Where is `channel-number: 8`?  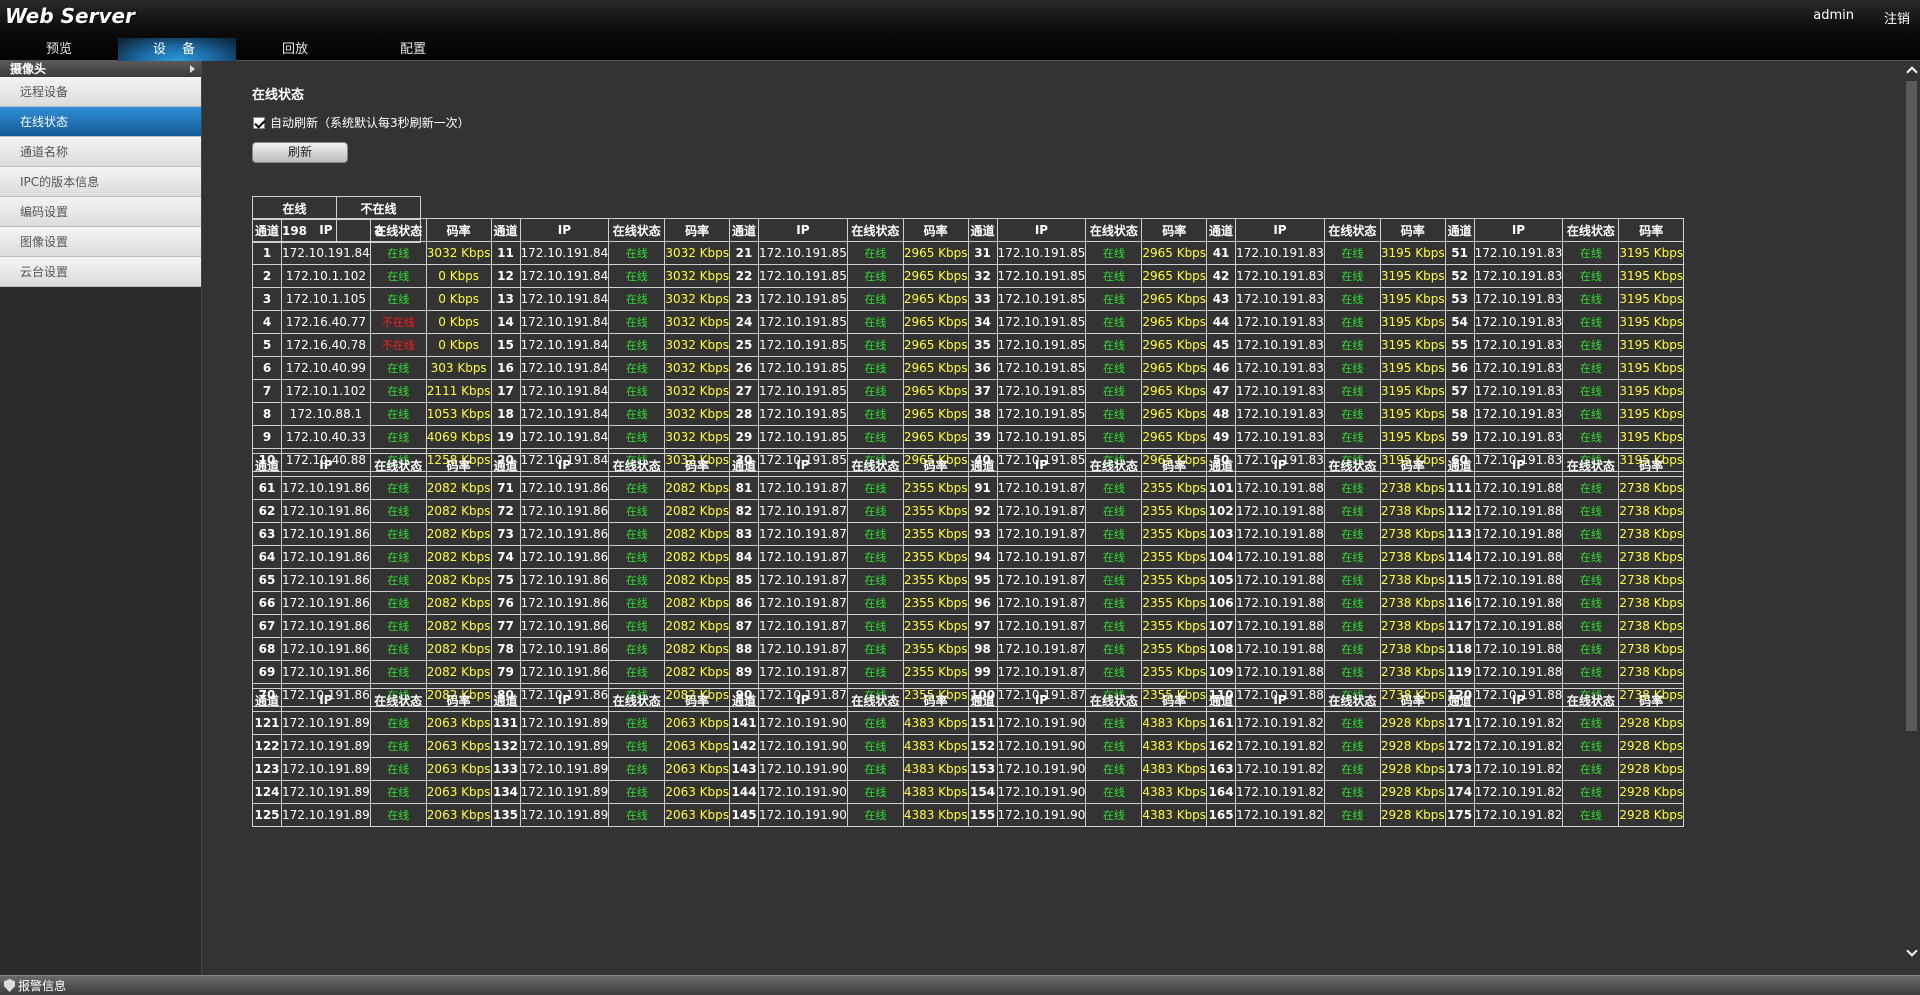
channel-number: 8 is located at coordinates (267, 414).